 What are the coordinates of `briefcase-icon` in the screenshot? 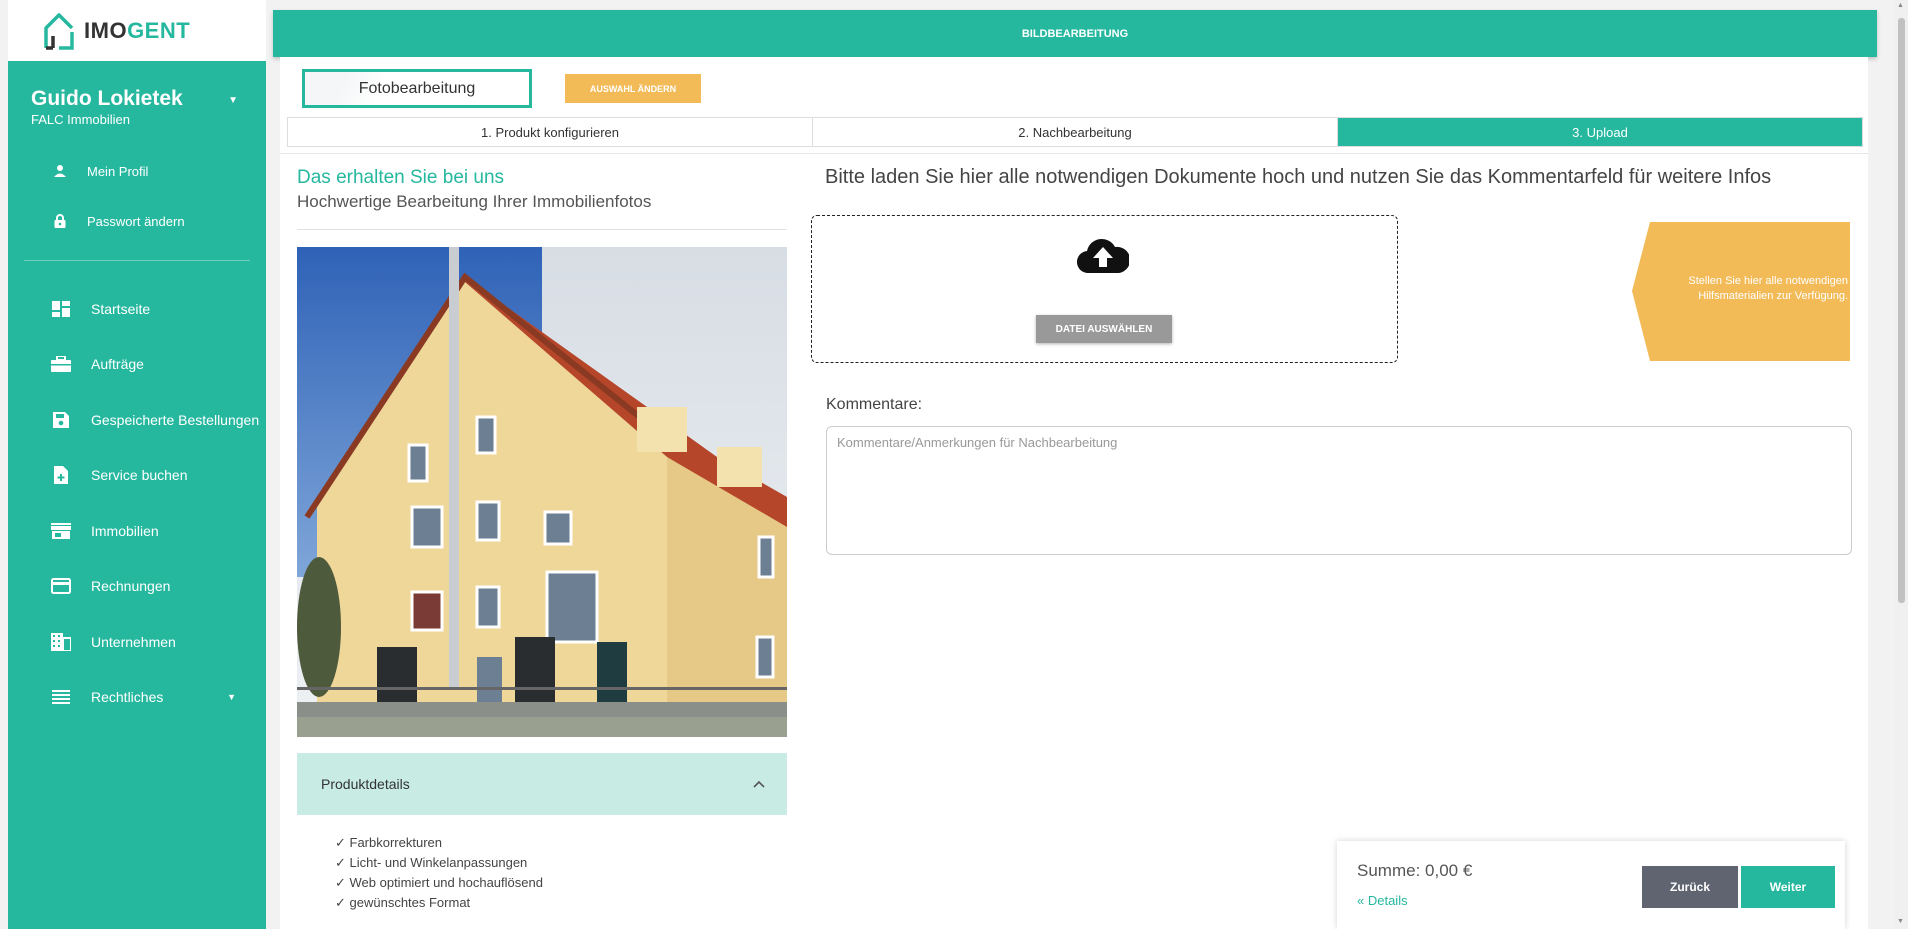 It's located at (61, 364).